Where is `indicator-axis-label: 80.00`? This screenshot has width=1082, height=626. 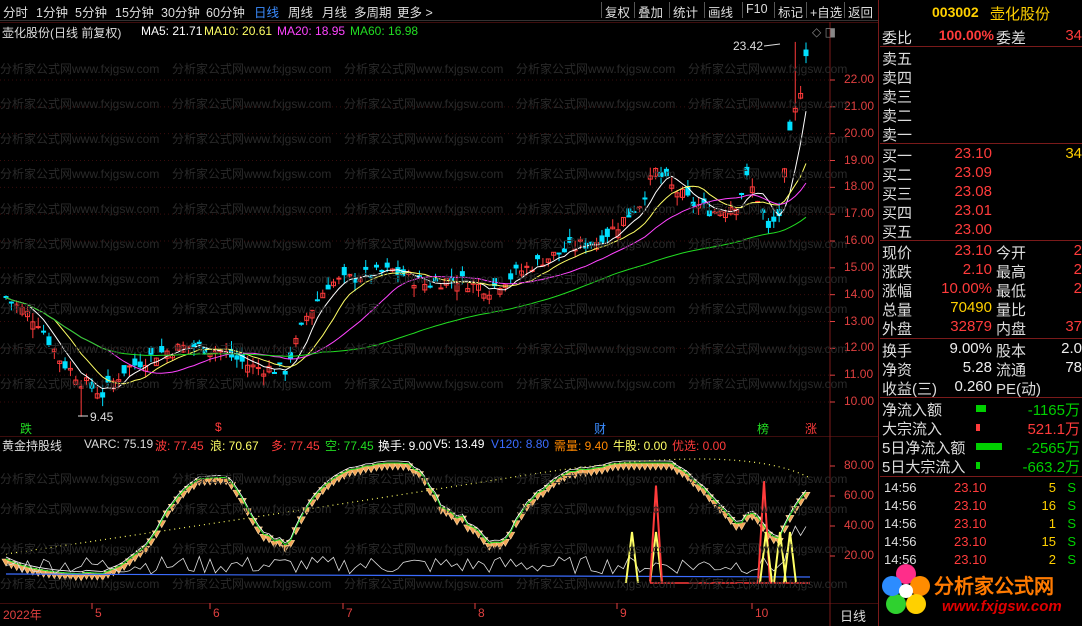
indicator-axis-label: 80.00 is located at coordinates (859, 465).